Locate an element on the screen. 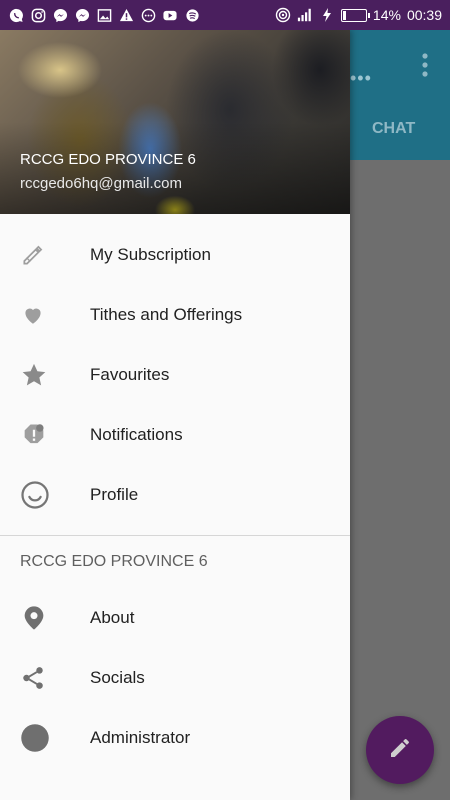  tab-chat: CHAT is located at coordinates (393, 129).